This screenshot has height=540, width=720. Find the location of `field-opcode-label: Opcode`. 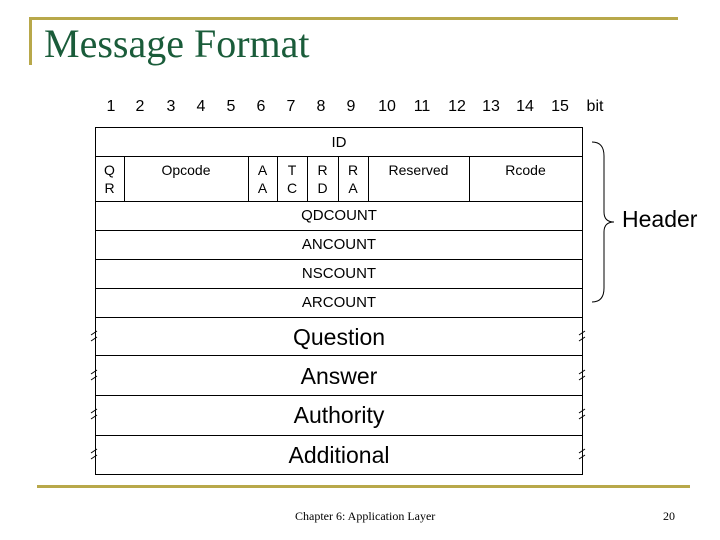

field-opcode-label: Opcode is located at coordinates (186, 170).